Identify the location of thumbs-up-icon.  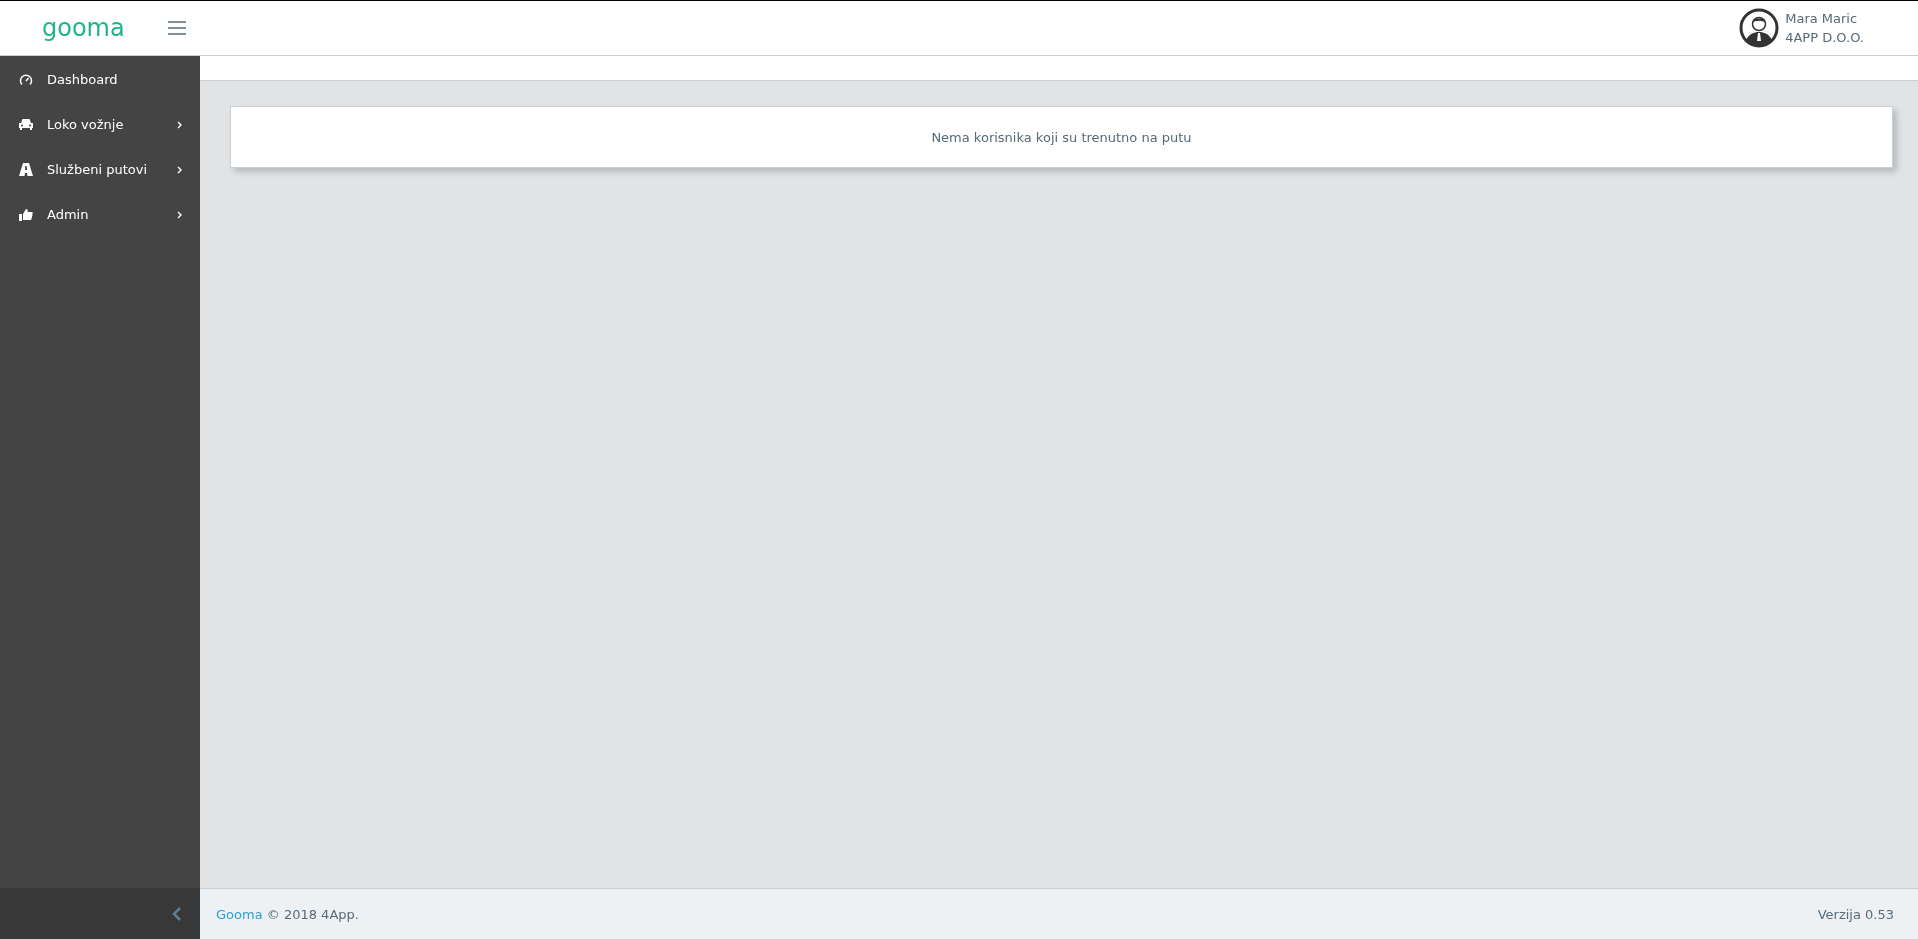
(26, 214).